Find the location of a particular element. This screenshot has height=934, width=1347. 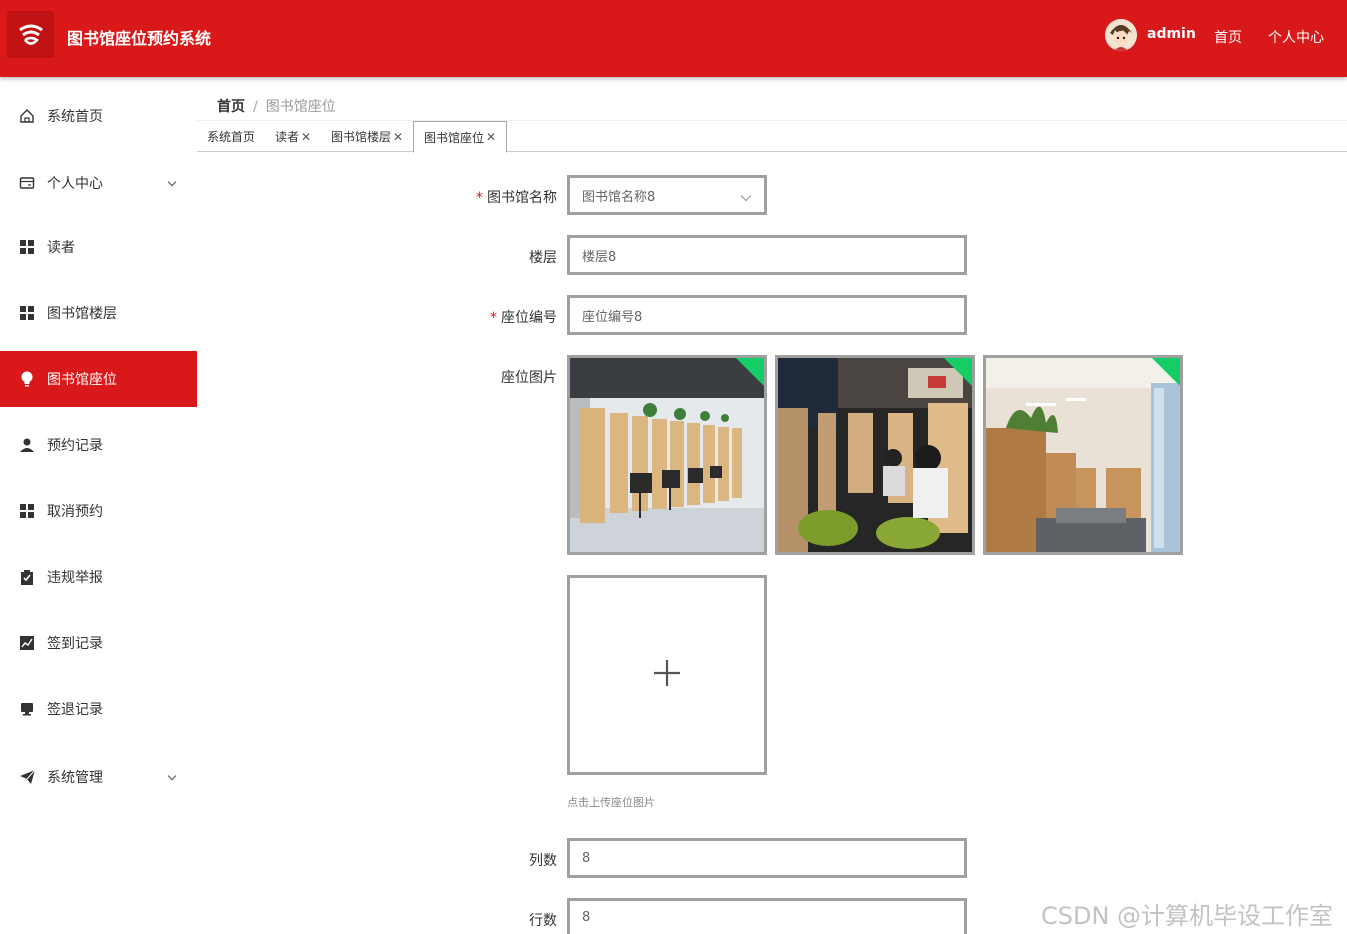

rows-value: 8 is located at coordinates (586, 917).